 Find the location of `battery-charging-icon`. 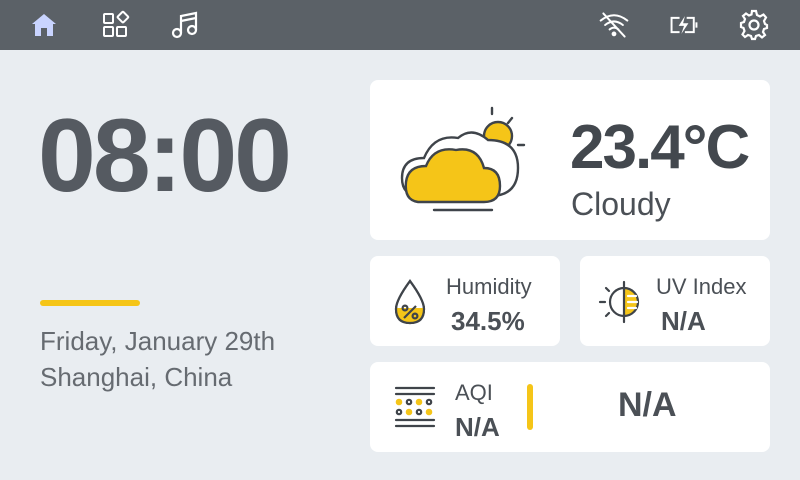

battery-charging-icon is located at coordinates (684, 25).